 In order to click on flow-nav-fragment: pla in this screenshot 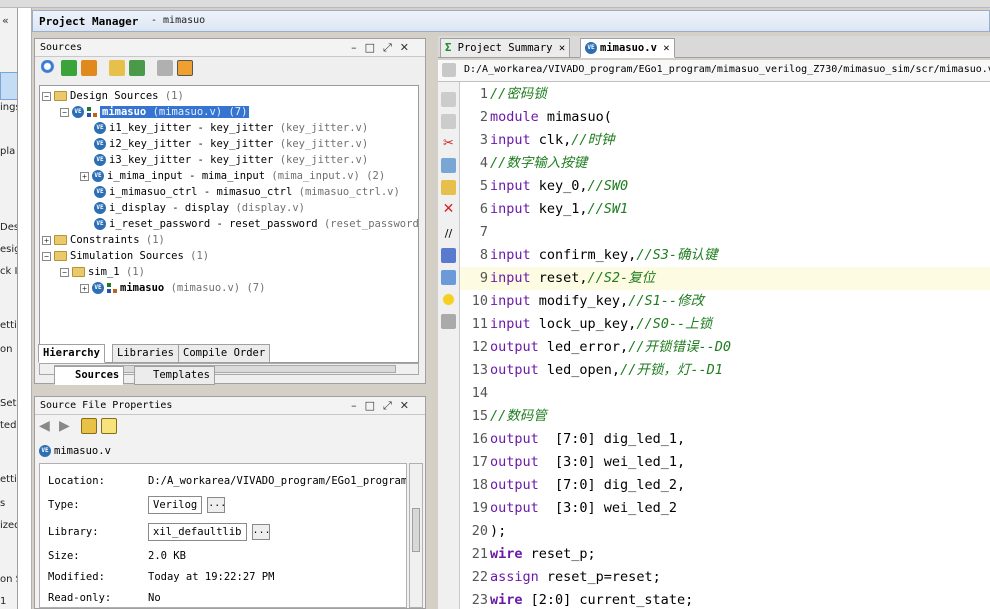, I will do `click(7, 151)`.